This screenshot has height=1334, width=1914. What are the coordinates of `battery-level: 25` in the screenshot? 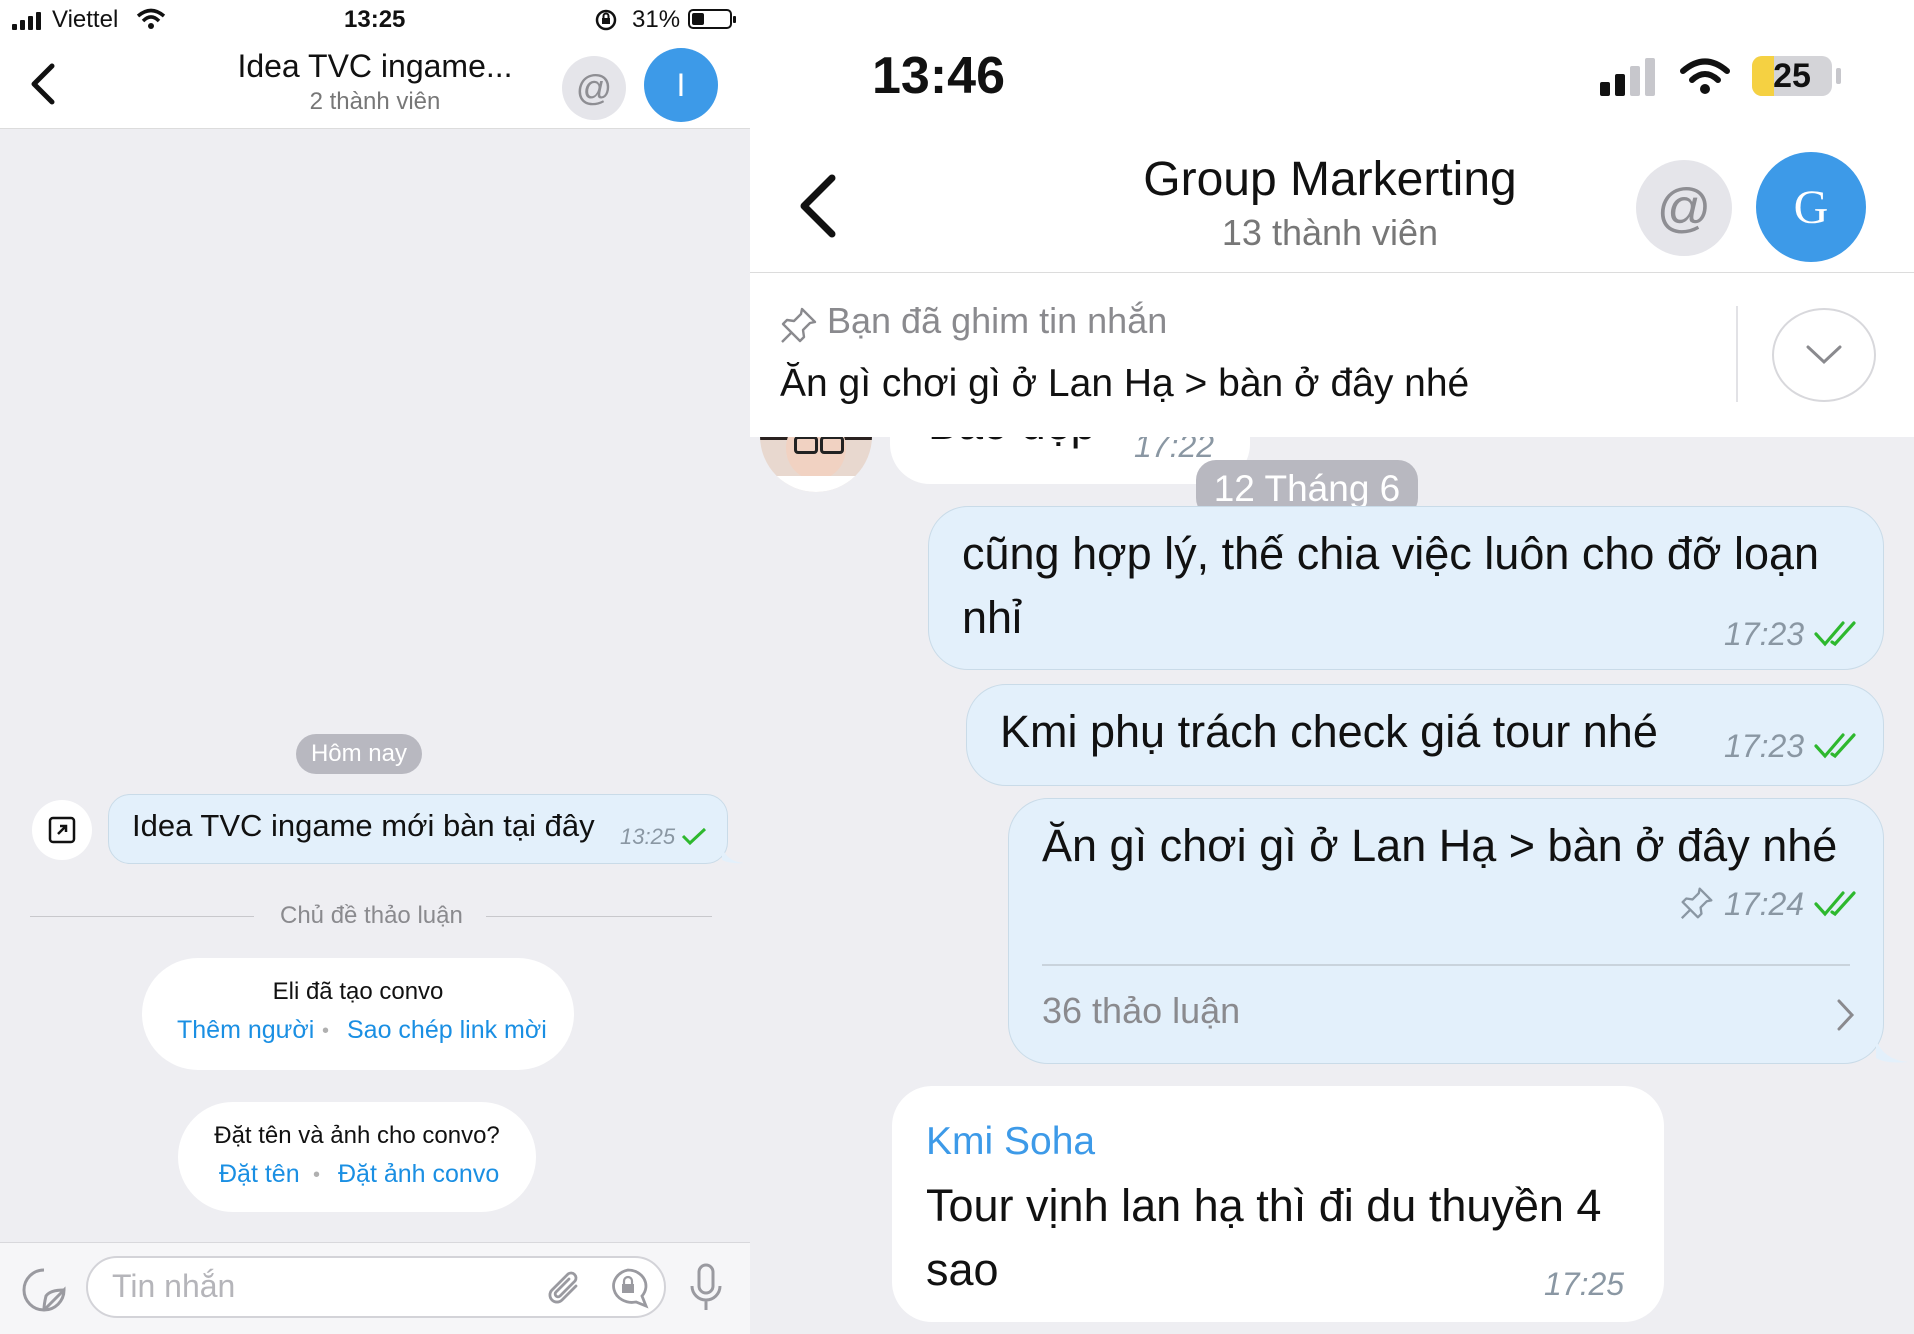 It's located at (1792, 76).